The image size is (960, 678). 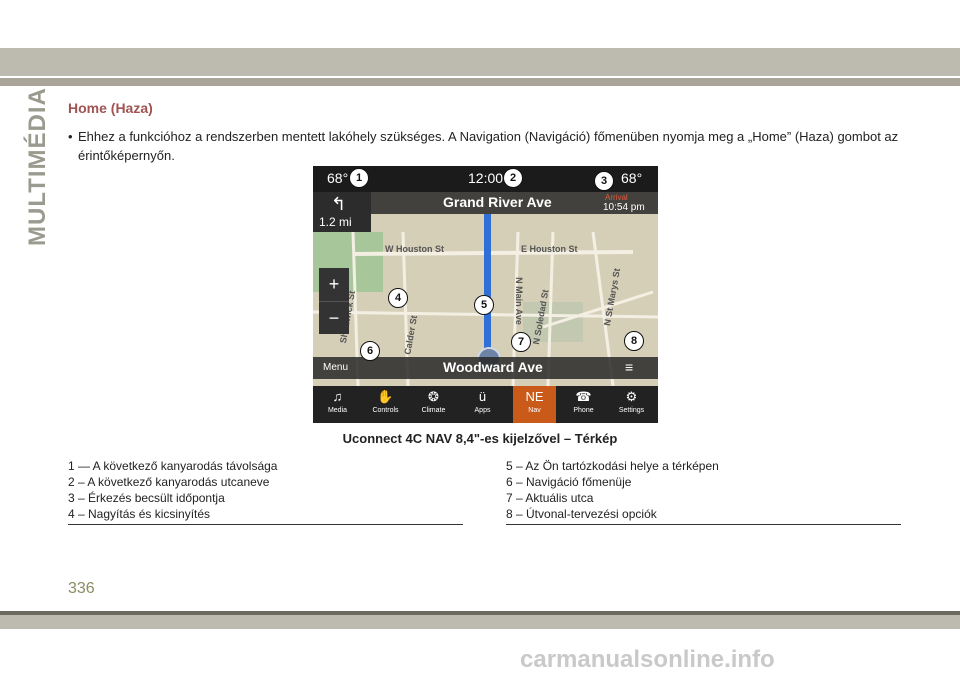 I want to click on callout-6: 6, so click(x=370, y=351).